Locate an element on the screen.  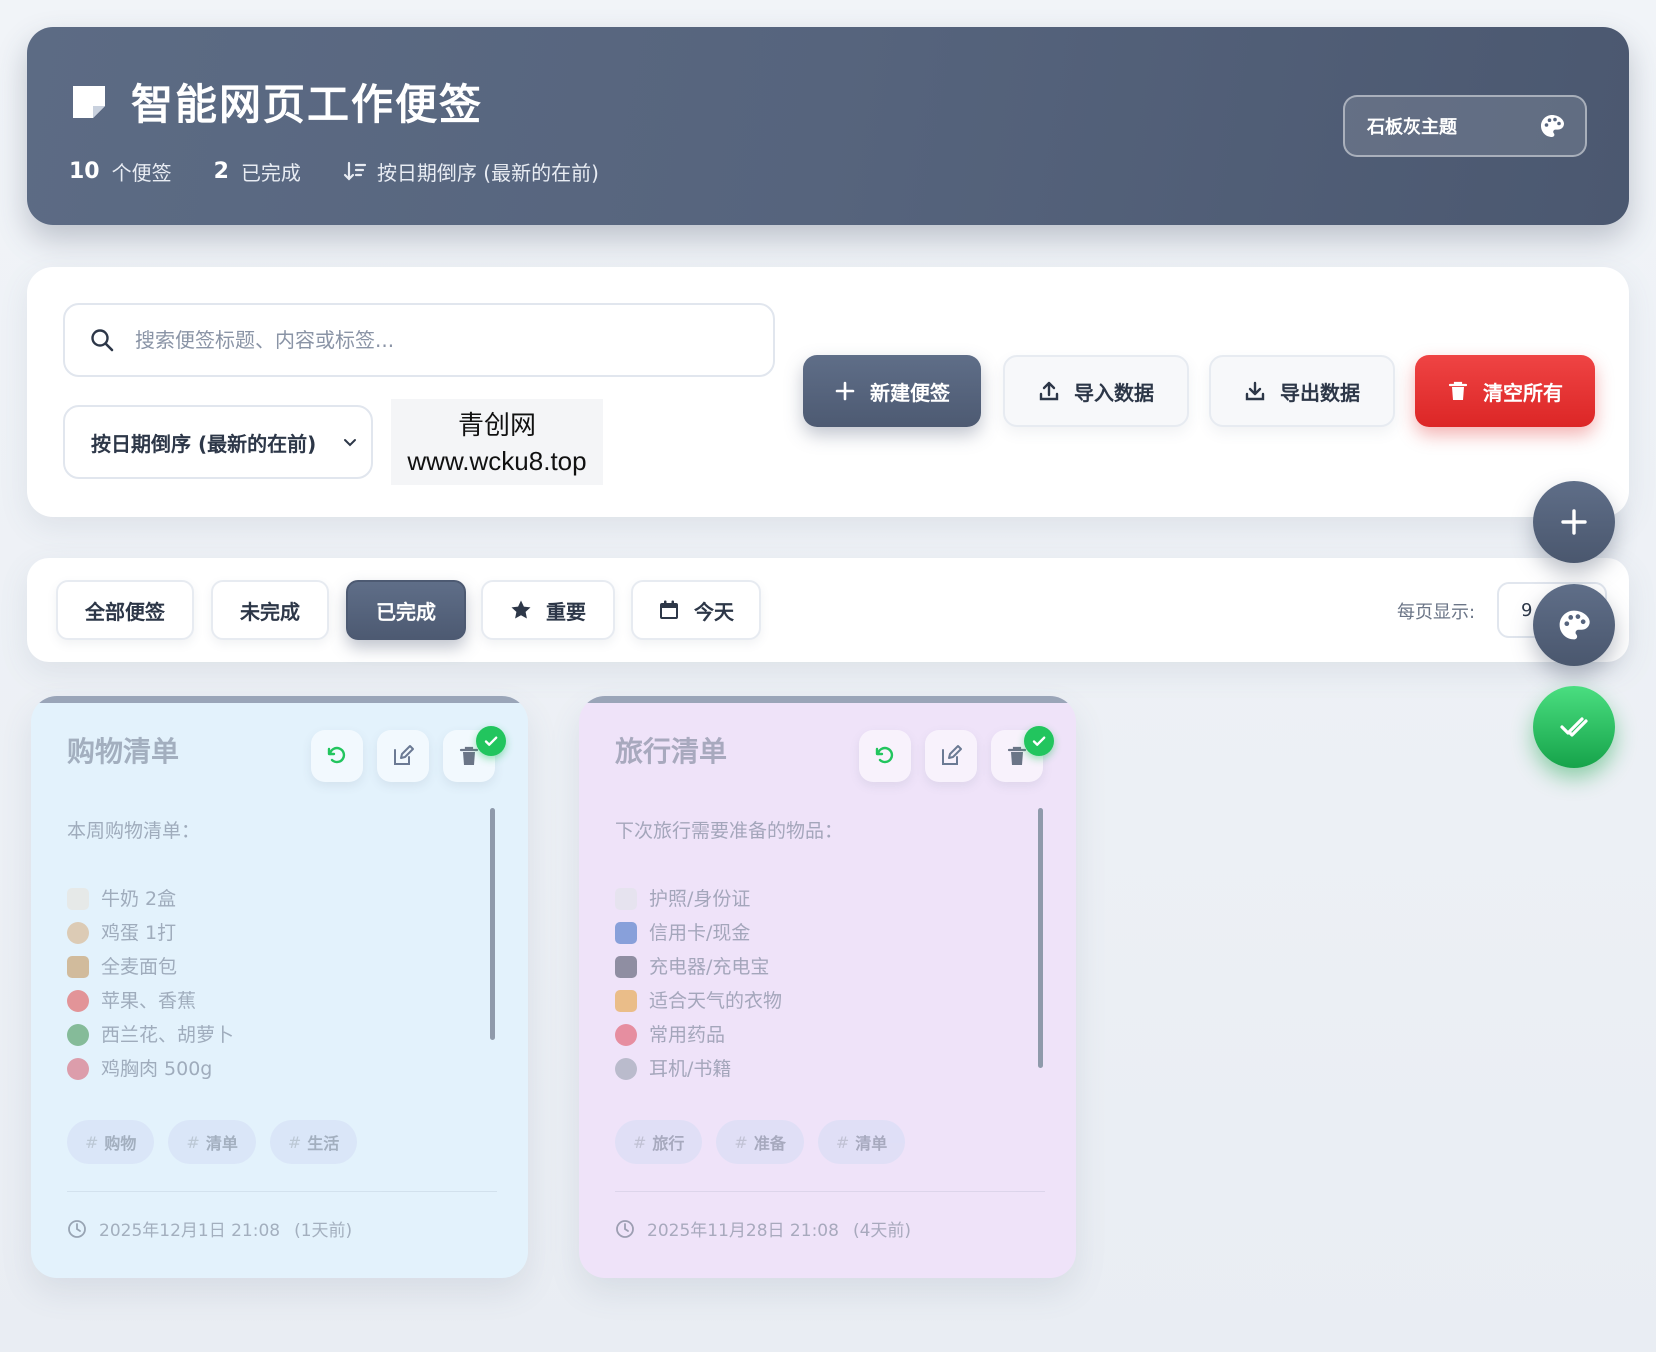
list-item-text: 充电器/充电宝 is located at coordinates (709, 967).